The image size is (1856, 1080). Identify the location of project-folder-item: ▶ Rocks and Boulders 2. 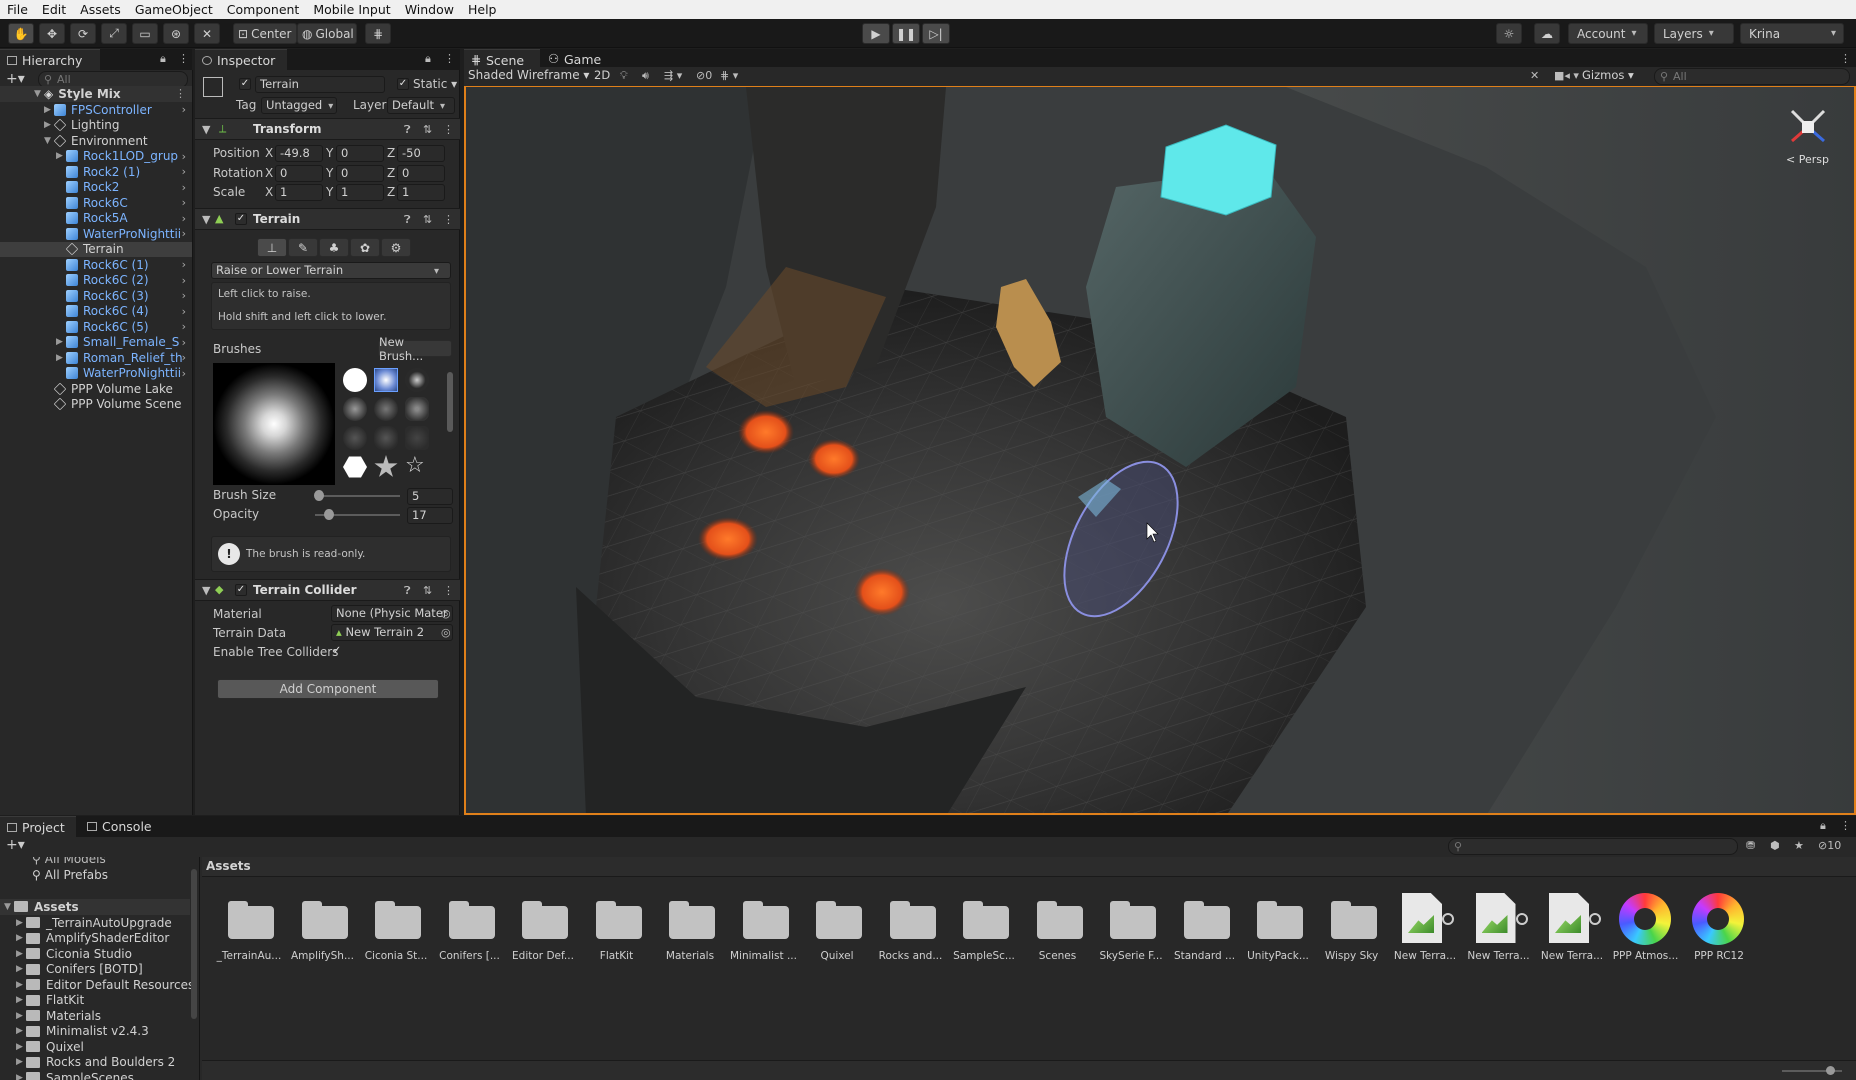
(95, 1063).